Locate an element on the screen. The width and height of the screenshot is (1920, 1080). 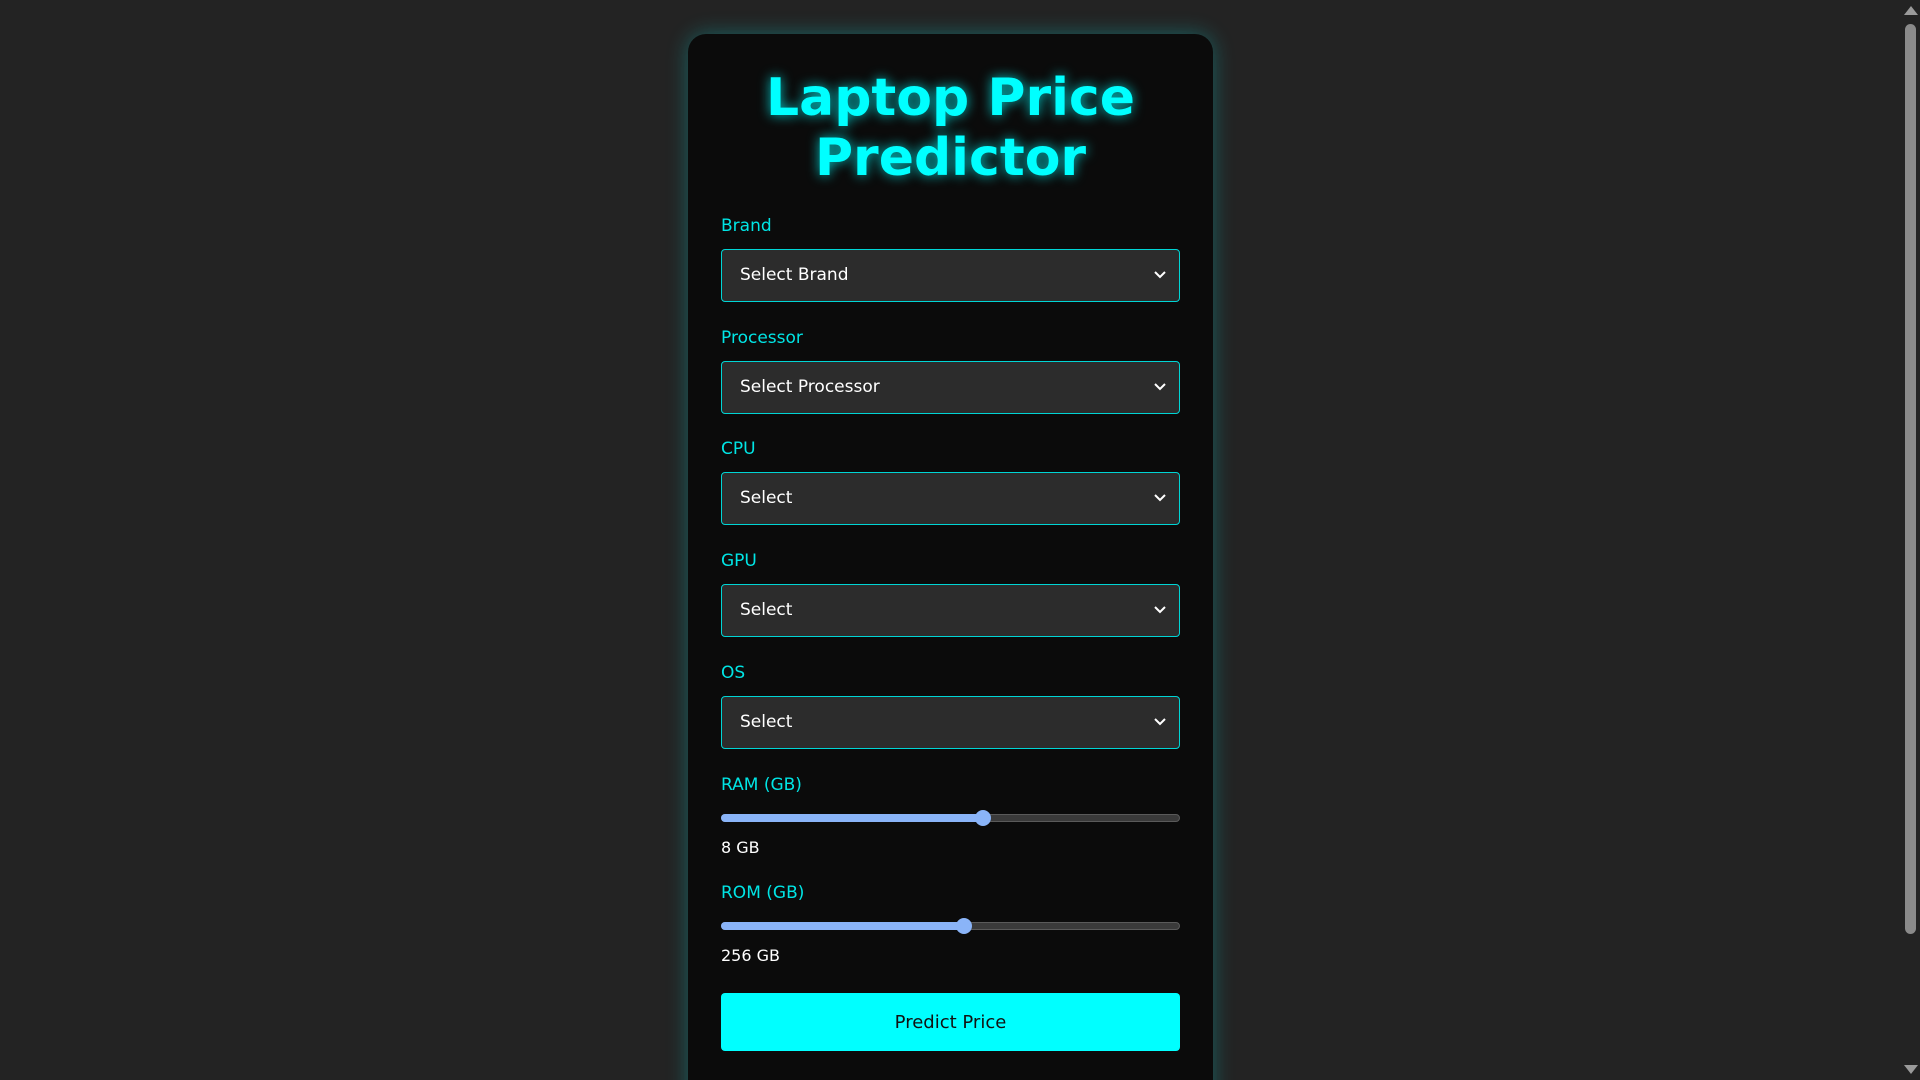
brand-select-value: Select Brand is located at coordinates (794, 275).